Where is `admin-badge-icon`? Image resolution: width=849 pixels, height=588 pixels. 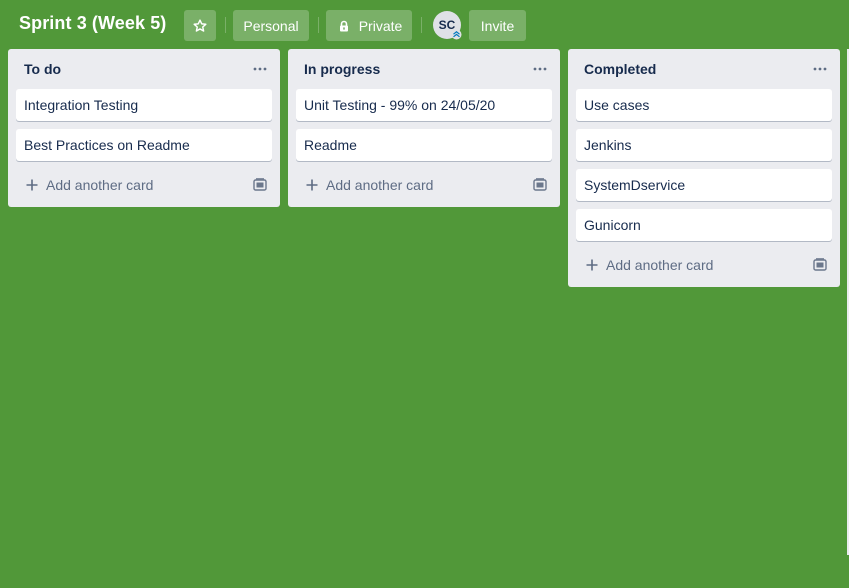 admin-badge-icon is located at coordinates (456, 34).